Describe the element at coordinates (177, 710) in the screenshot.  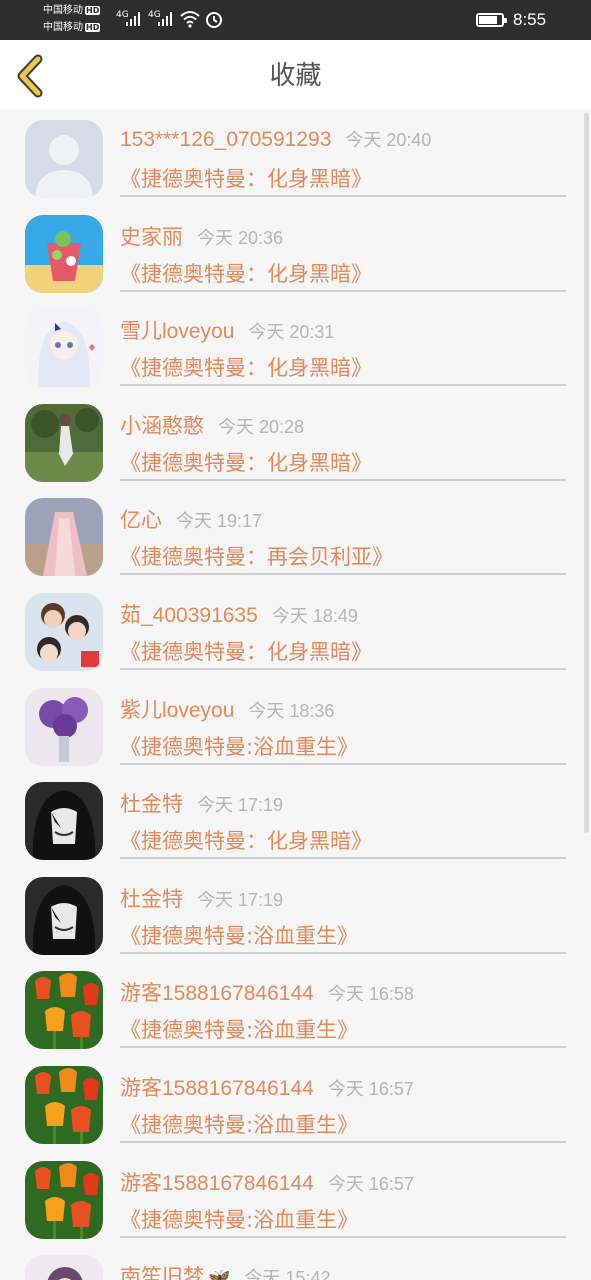
I see `user-name: 紫儿loveyou` at that location.